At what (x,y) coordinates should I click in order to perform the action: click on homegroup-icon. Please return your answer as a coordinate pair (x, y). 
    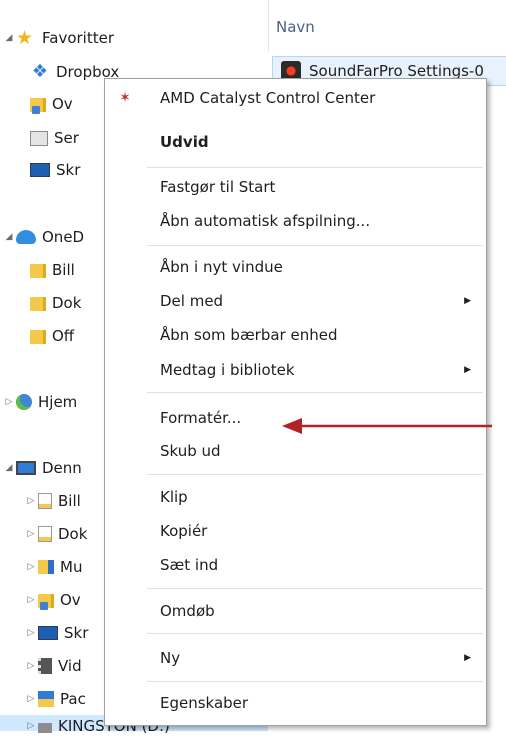
    Looking at the image, I should click on (24, 402).